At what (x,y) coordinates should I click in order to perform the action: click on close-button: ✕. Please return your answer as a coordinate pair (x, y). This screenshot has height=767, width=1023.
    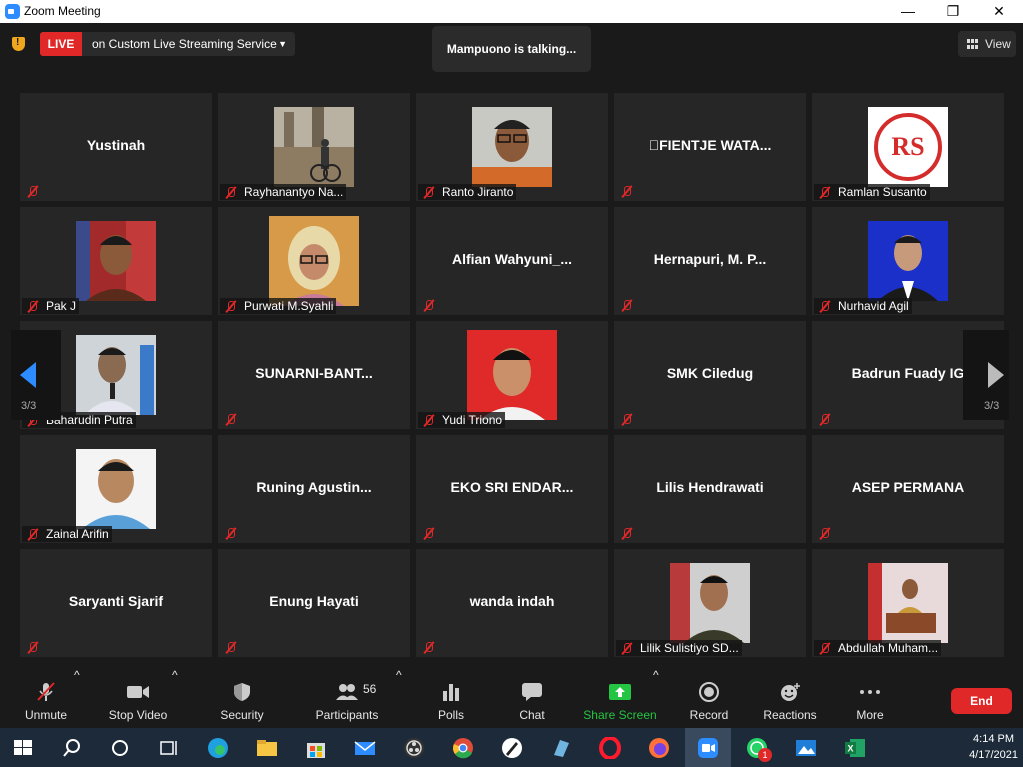
    Looking at the image, I should click on (999, 11).